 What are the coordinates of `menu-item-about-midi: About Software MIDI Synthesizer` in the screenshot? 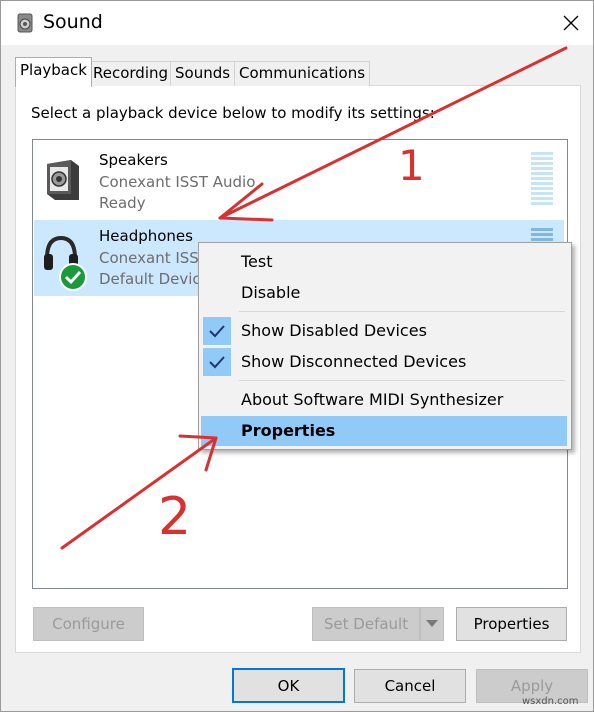 It's located at (384, 400).